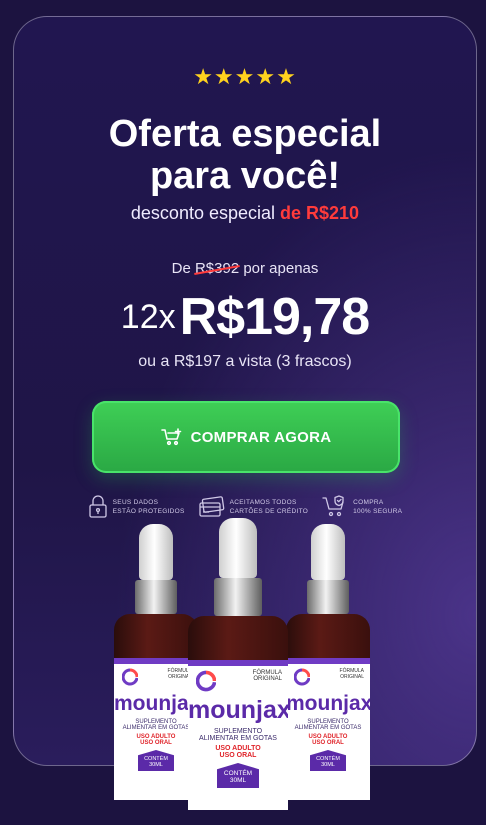 The image size is (486, 825). I want to click on offer-title: Oferta especial para você!, so click(245, 155).